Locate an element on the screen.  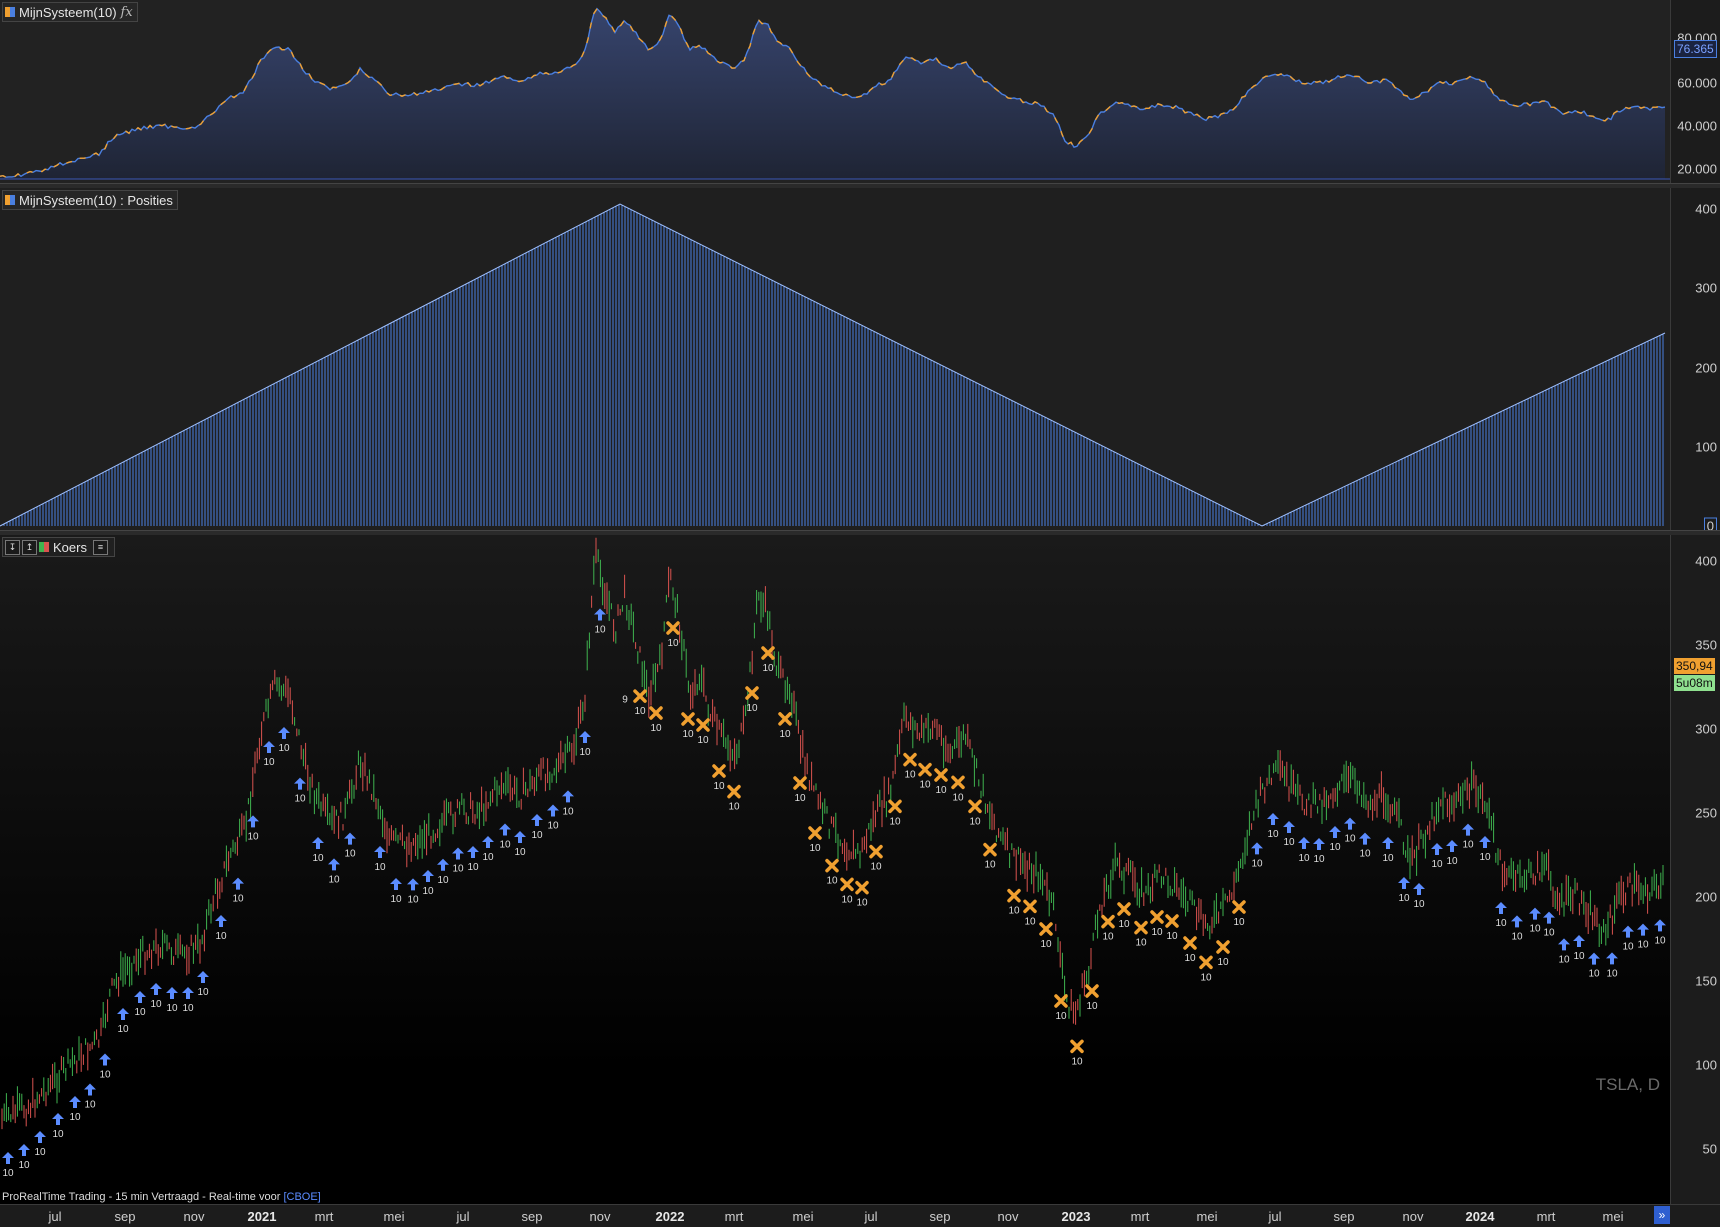
expand-icon: ↥ is located at coordinates (29, 547).